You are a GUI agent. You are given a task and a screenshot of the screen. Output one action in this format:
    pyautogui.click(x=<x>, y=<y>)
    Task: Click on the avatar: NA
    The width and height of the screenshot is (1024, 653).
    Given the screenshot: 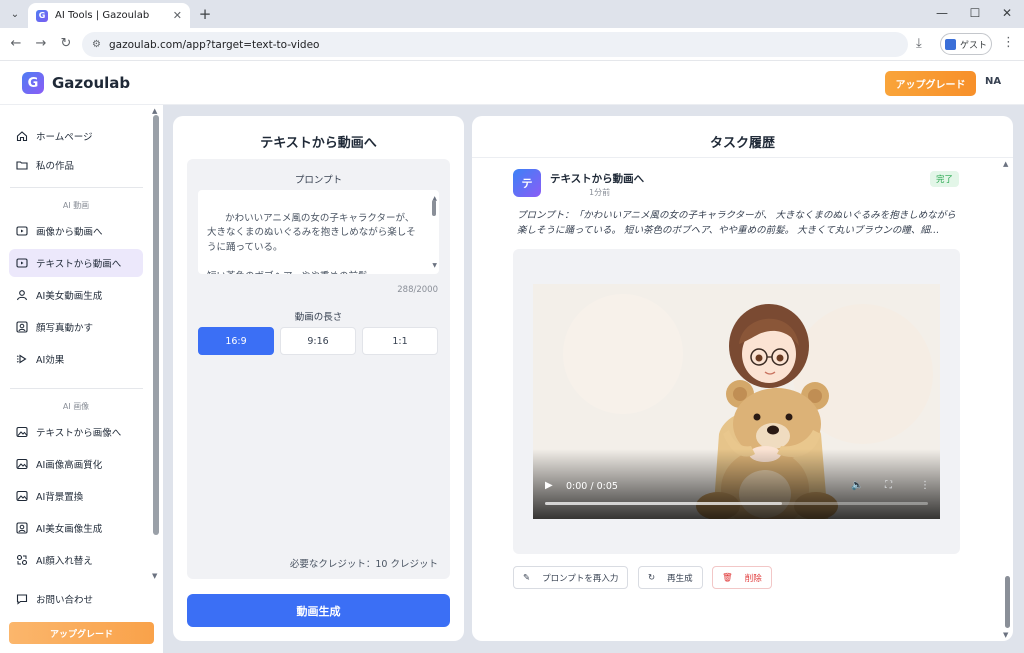 What is the action you would take?
    pyautogui.click(x=993, y=81)
    